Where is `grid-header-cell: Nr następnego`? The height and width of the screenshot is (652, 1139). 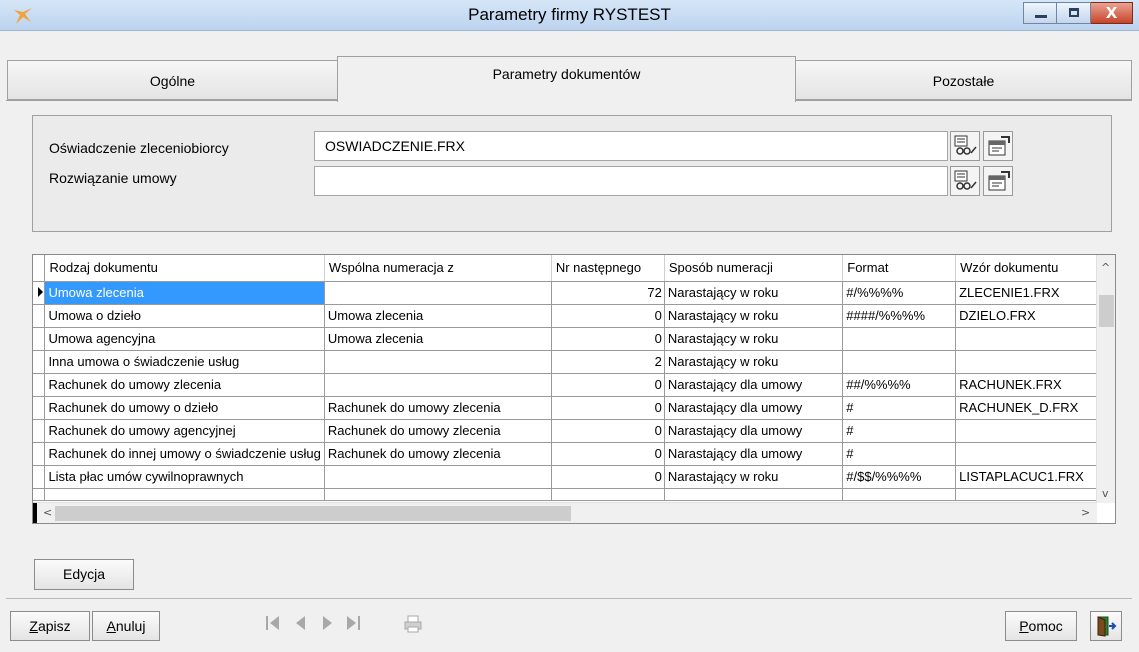 grid-header-cell: Nr następnego is located at coordinates (608, 268).